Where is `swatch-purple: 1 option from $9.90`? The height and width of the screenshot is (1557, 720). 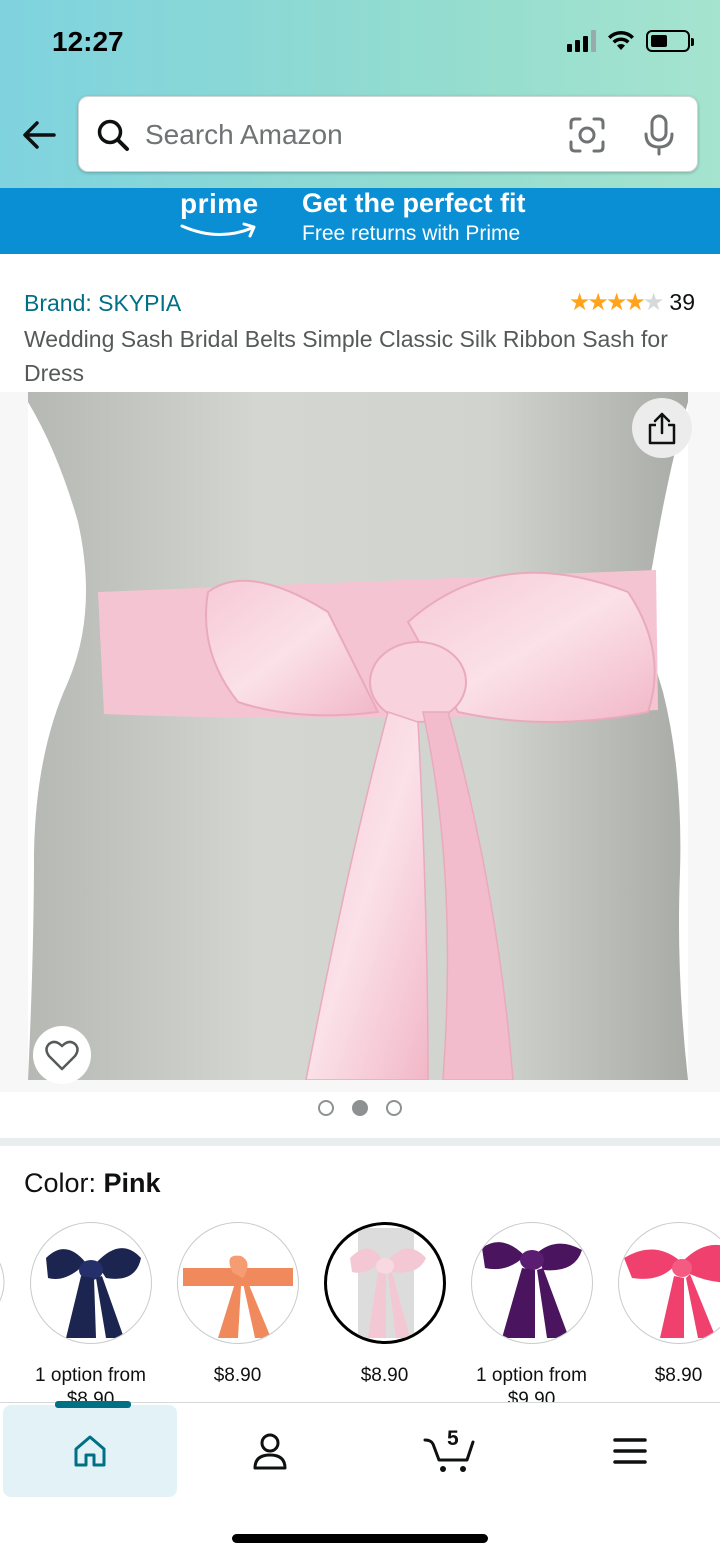
swatch-purple: 1 option from $9.90 is located at coordinates (531, 1312).